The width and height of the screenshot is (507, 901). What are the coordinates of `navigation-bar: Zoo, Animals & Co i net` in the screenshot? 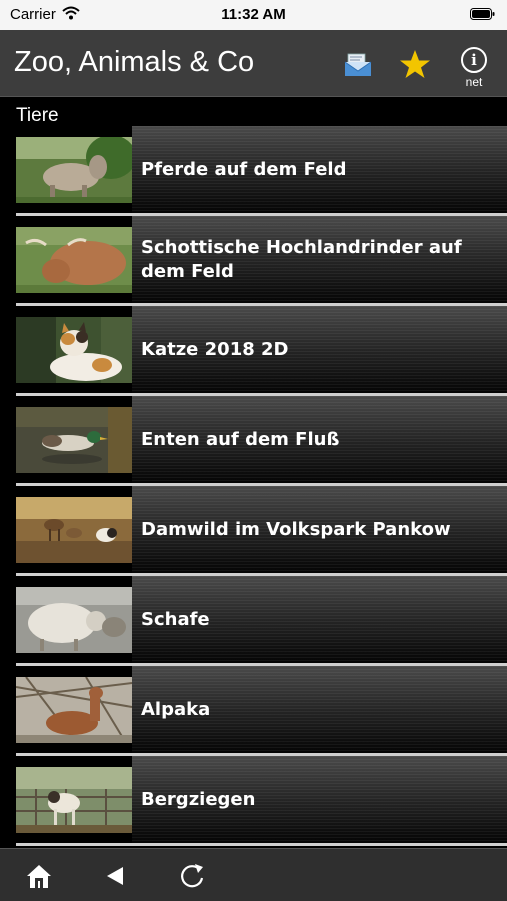 It's located at (253, 63).